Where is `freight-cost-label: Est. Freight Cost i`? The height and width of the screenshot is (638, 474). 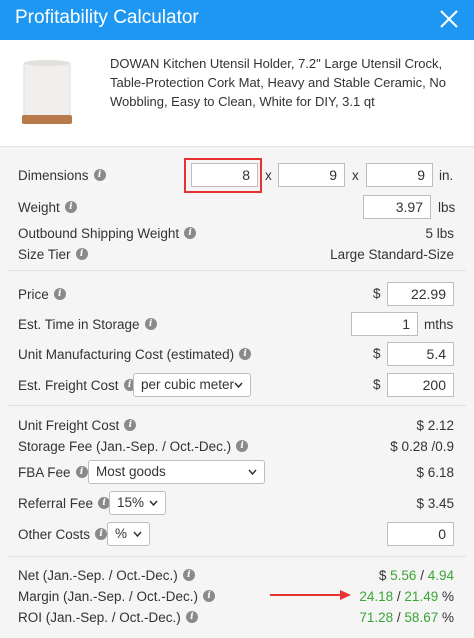 freight-cost-label: Est. Freight Cost i is located at coordinates (77, 385).